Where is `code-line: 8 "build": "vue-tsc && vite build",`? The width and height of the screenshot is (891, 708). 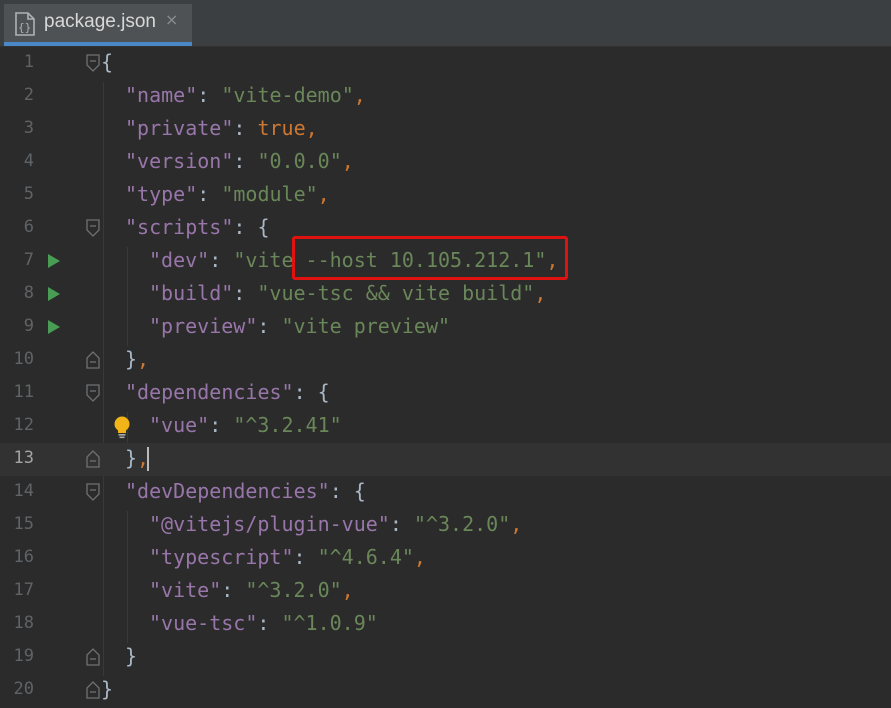
code-line: 8 "build": "vue-tsc && vite build", is located at coordinates (445, 294).